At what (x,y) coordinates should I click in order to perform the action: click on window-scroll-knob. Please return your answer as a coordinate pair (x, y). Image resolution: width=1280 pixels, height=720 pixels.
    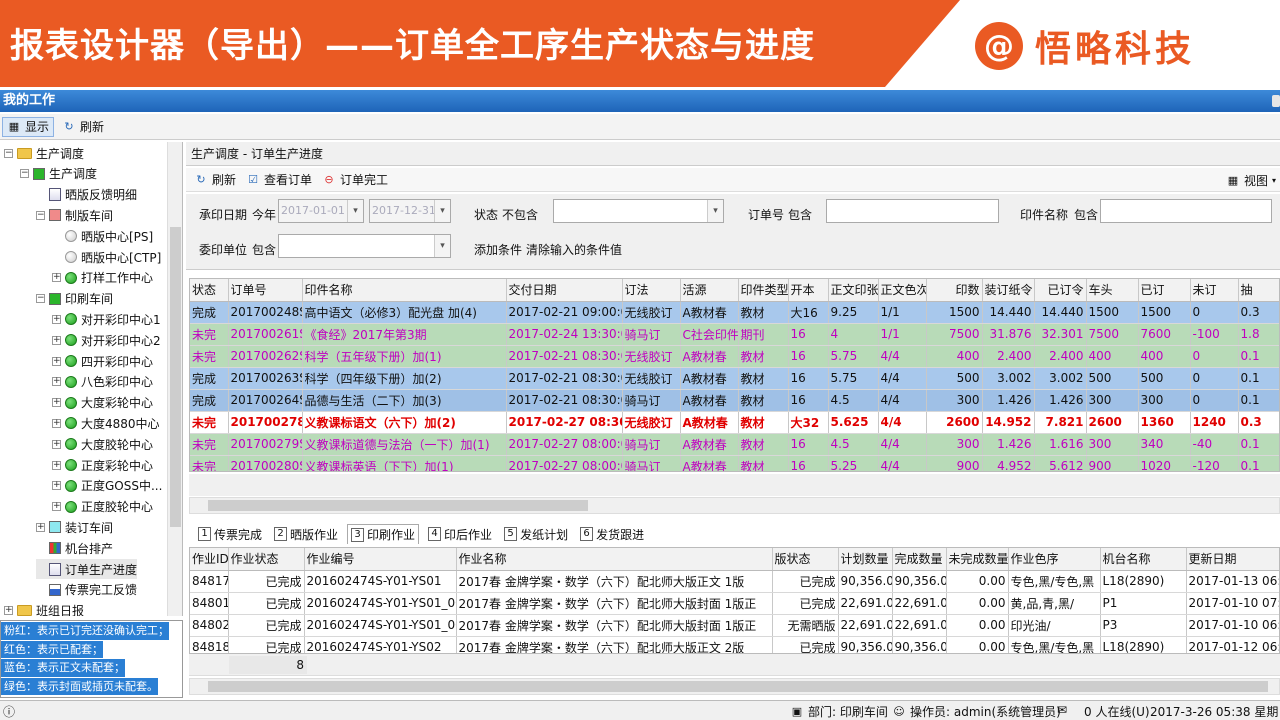
    Looking at the image, I should click on (1276, 101).